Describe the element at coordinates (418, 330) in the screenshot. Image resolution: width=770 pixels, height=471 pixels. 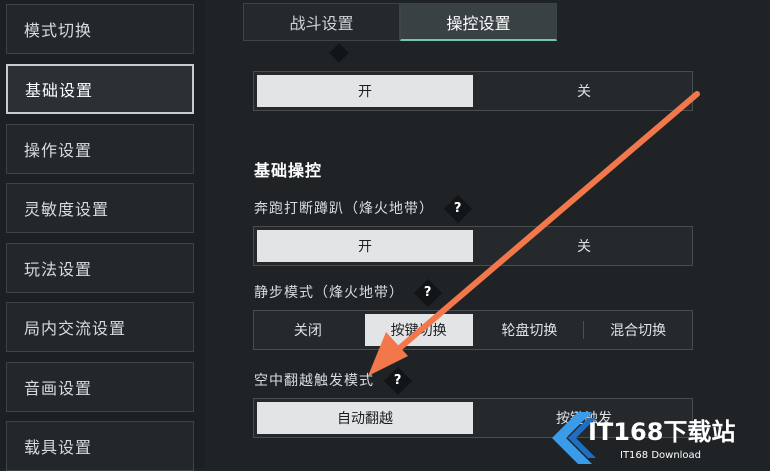
I see `option-key-toggle-button: 按键切换` at that location.